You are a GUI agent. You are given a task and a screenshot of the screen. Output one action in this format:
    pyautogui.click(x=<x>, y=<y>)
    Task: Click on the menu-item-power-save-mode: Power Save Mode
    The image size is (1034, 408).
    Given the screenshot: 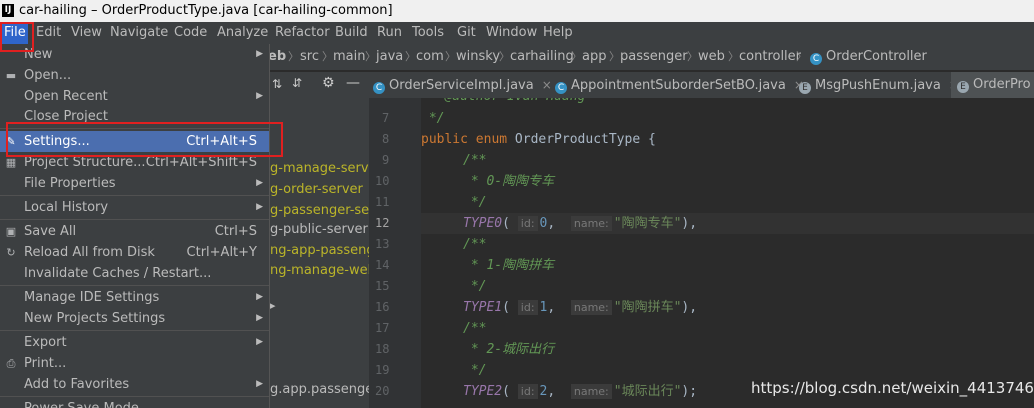 What is the action you would take?
    pyautogui.click(x=134, y=403)
    